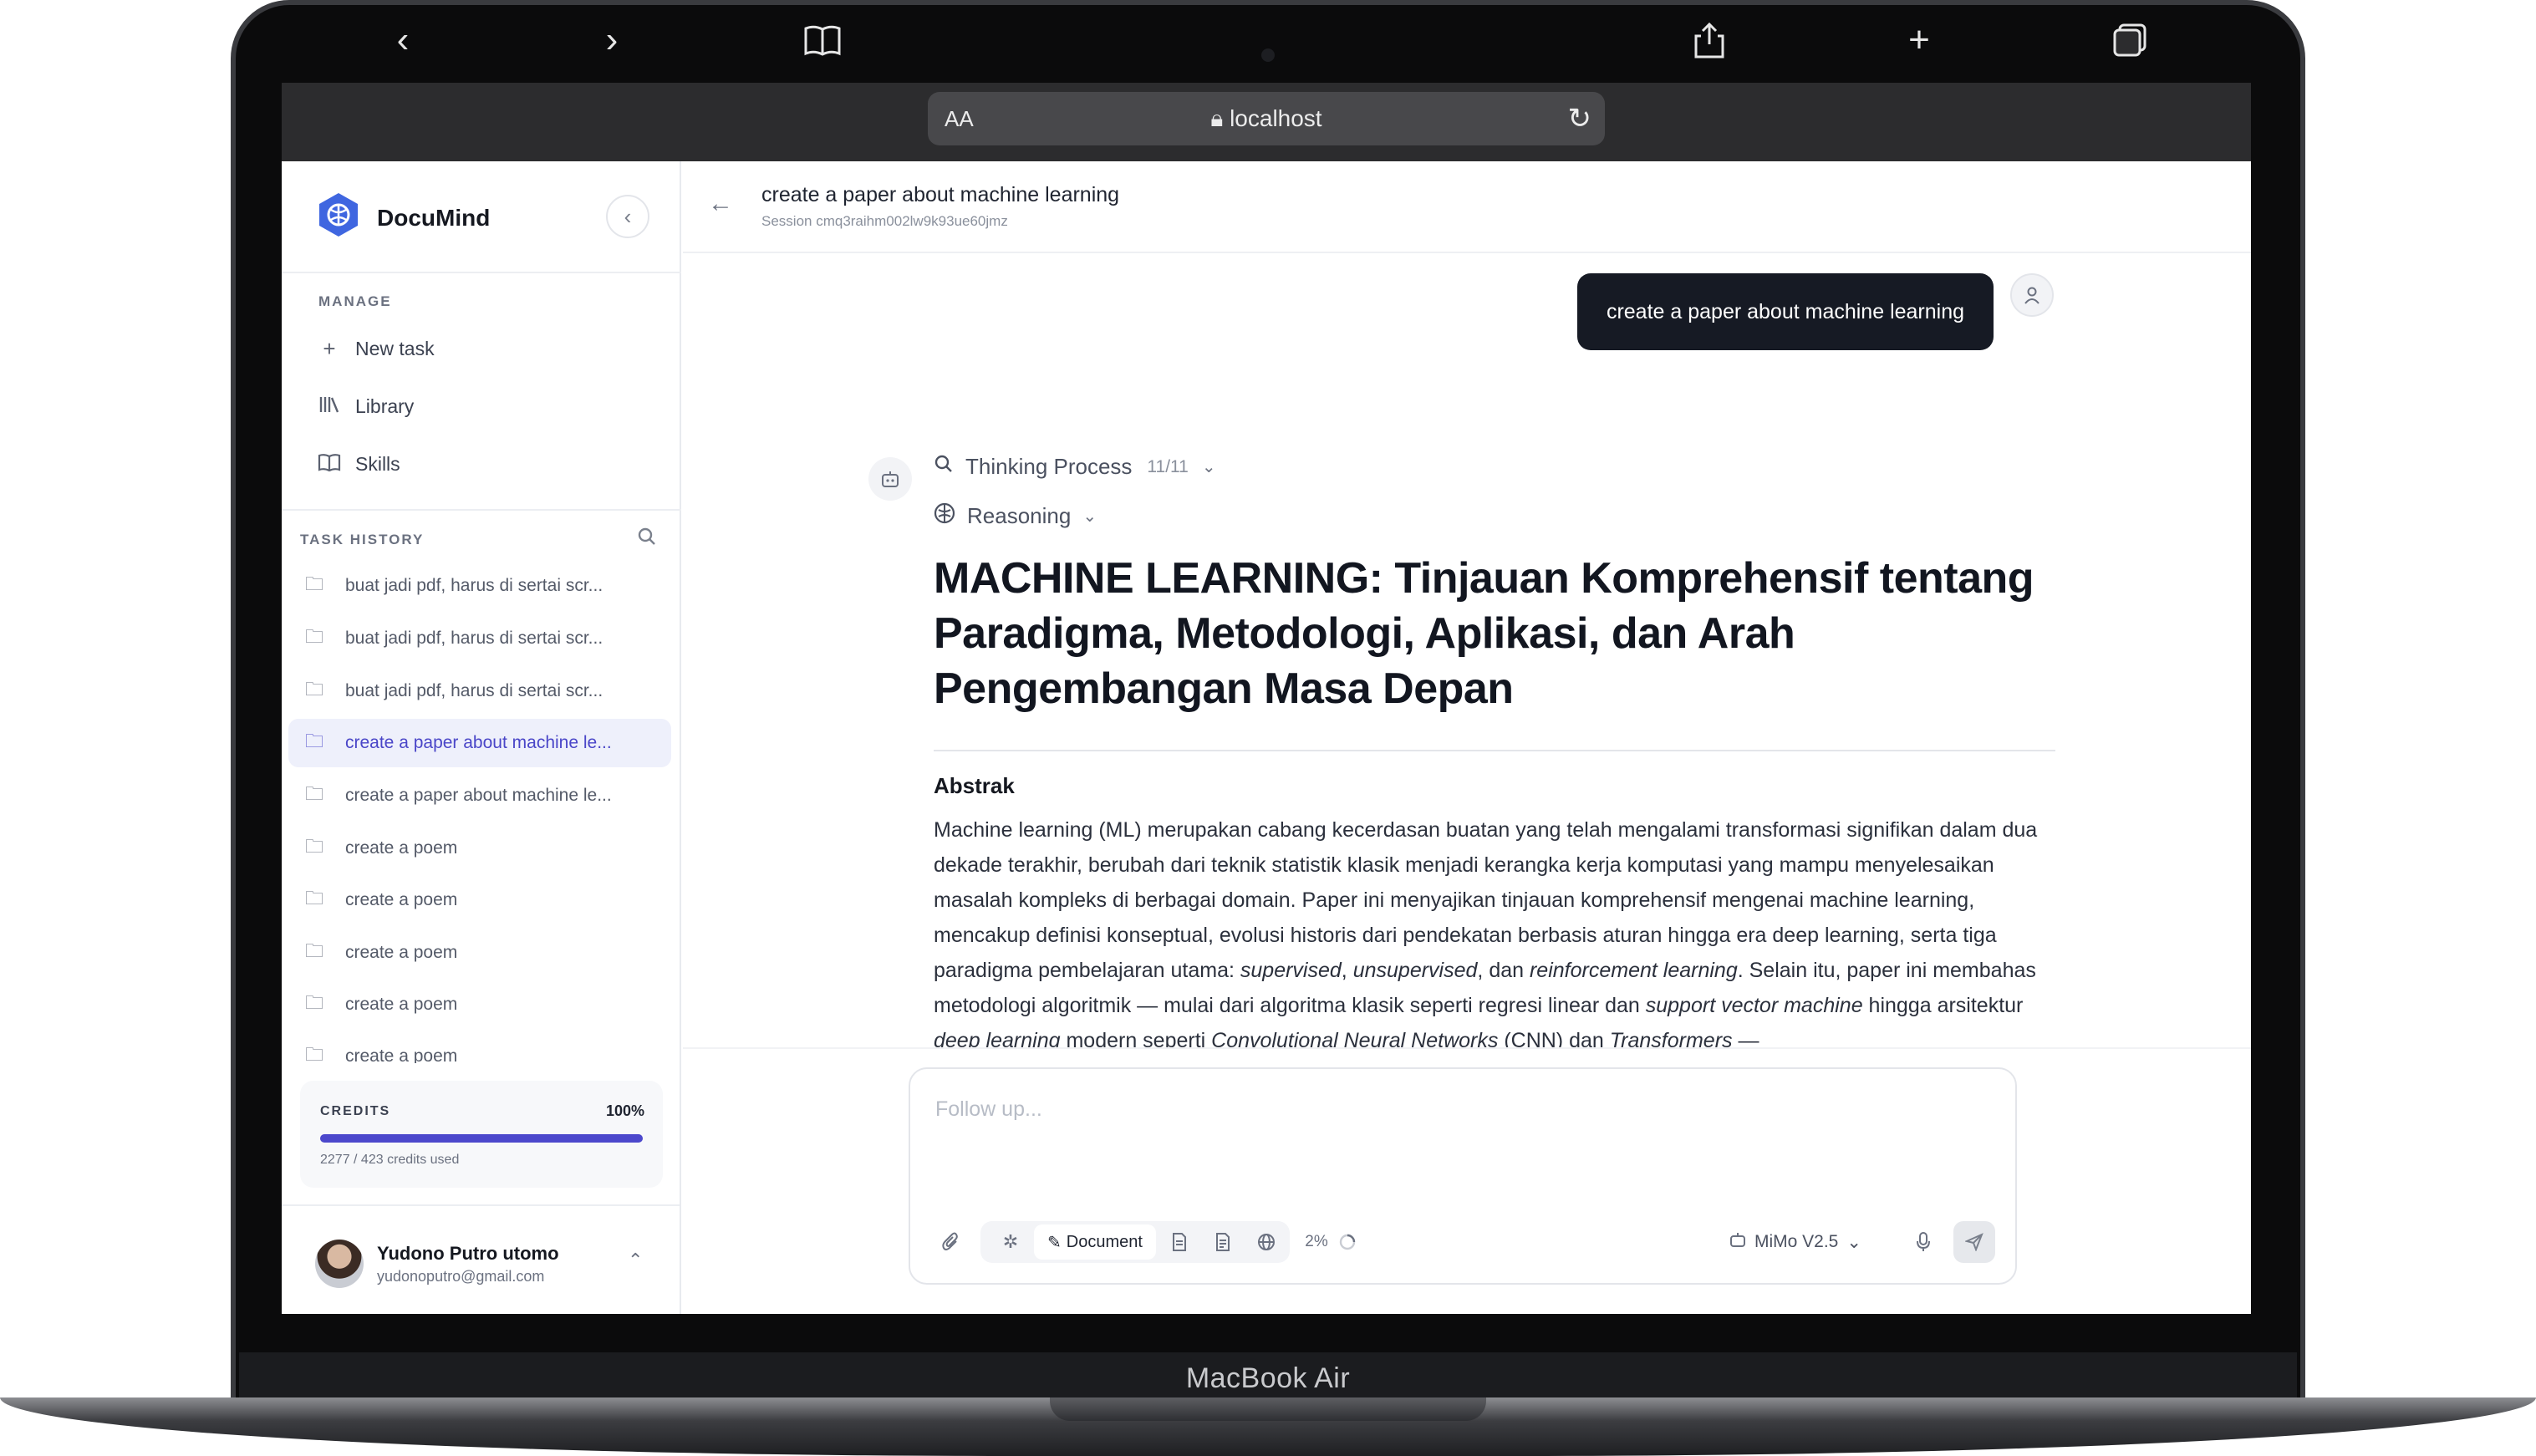  Describe the element at coordinates (1463, 1176) in the screenshot. I see `follow-up-input: Follow up... ✲ ✎ Document 2% MiMo V2.5 ⌄` at that location.